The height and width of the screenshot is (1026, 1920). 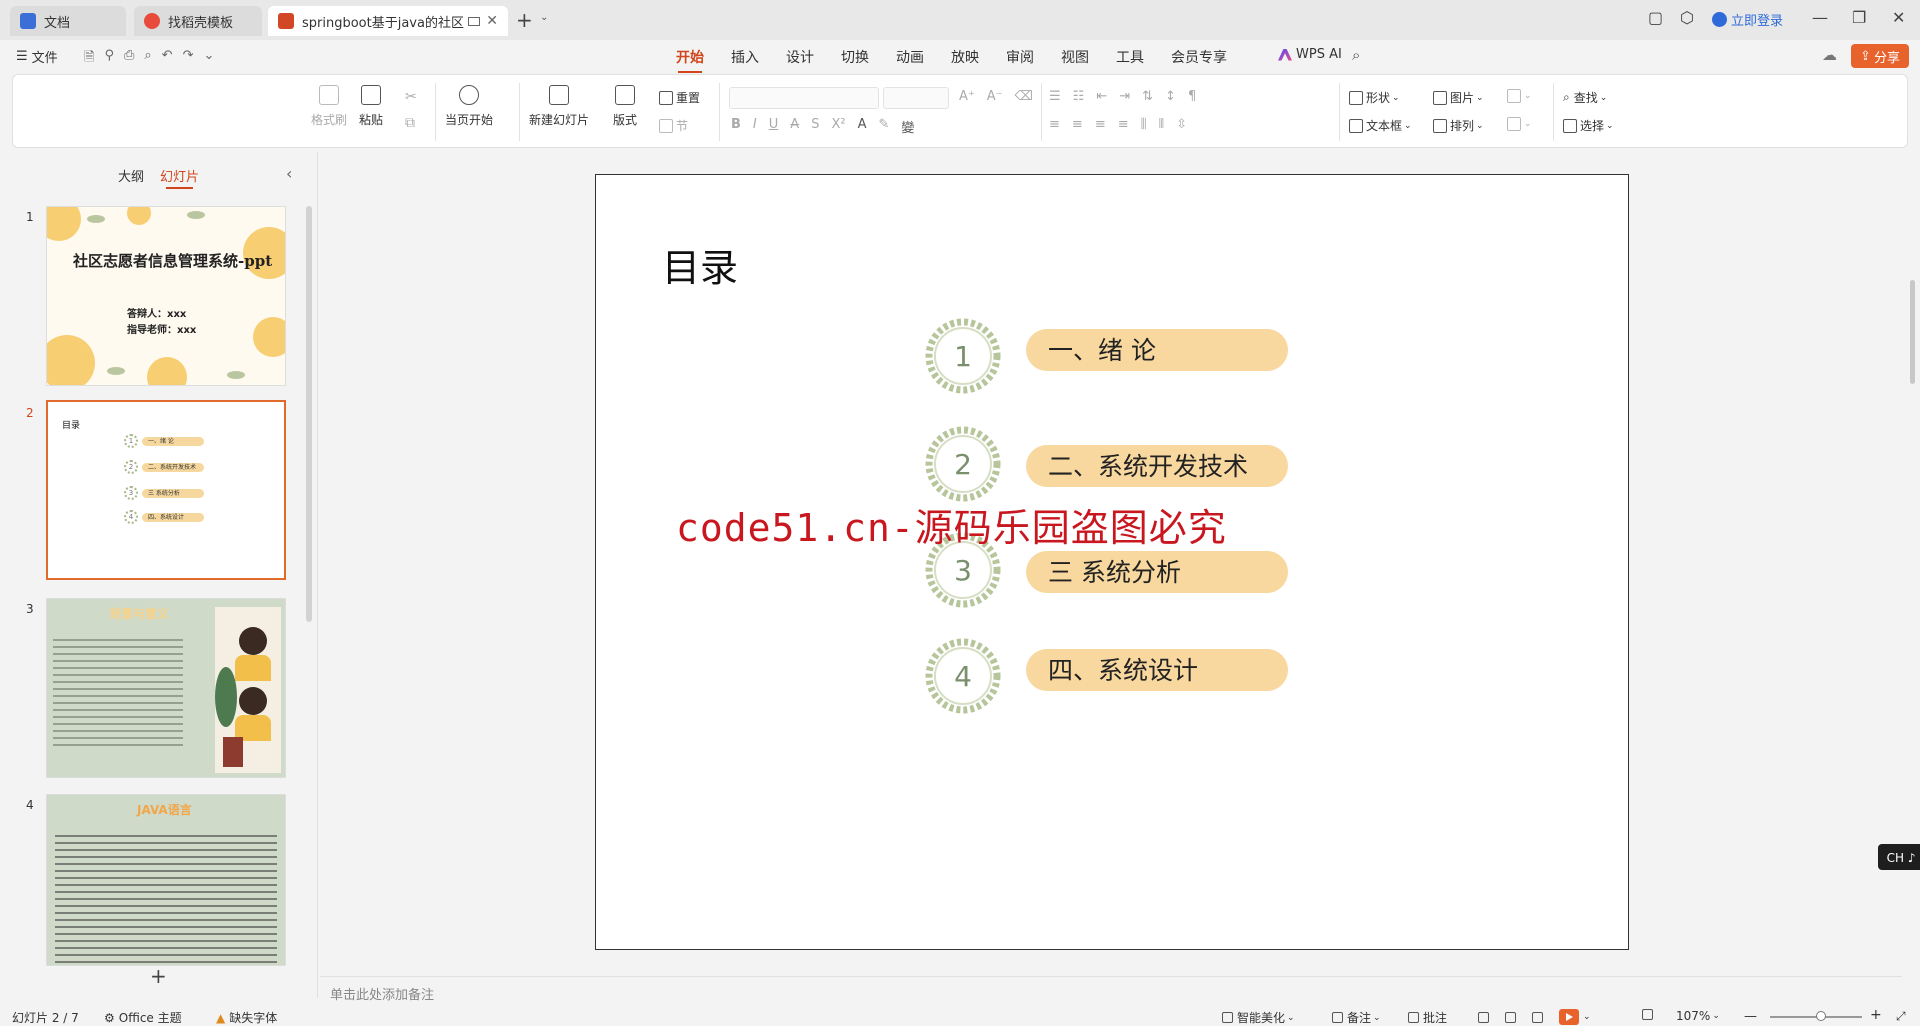 I want to click on notes-toggle-button: 备注 ⌄, so click(x=1356, y=1017).